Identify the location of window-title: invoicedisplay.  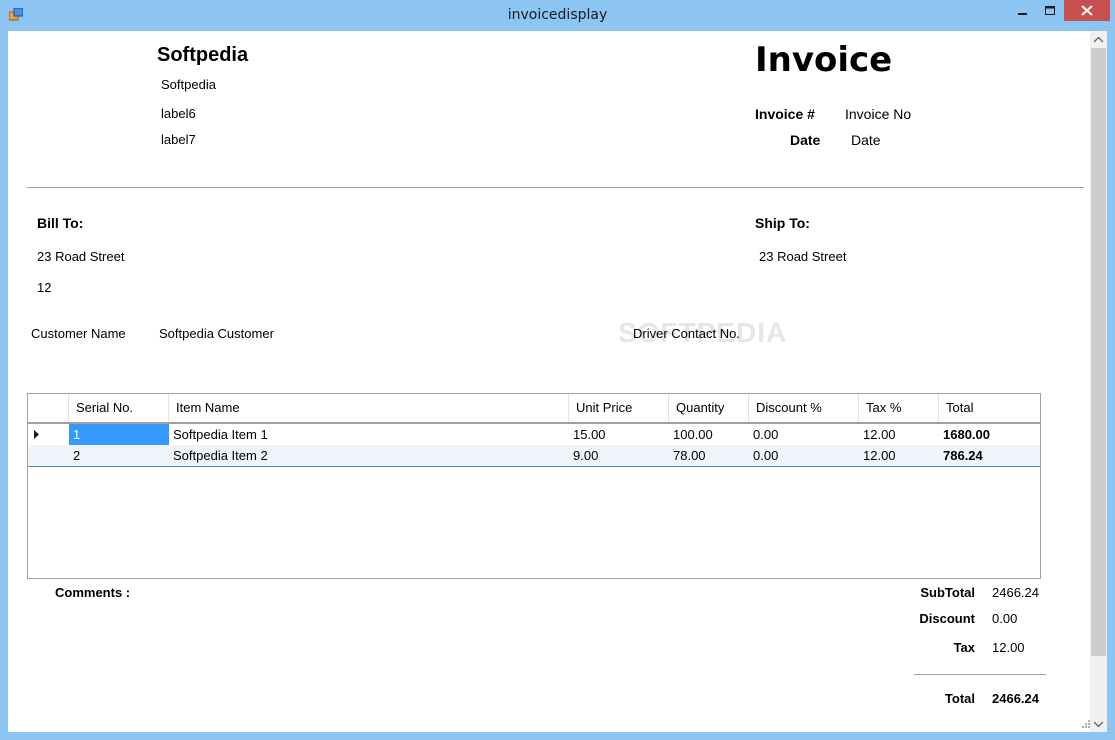
(557, 15).